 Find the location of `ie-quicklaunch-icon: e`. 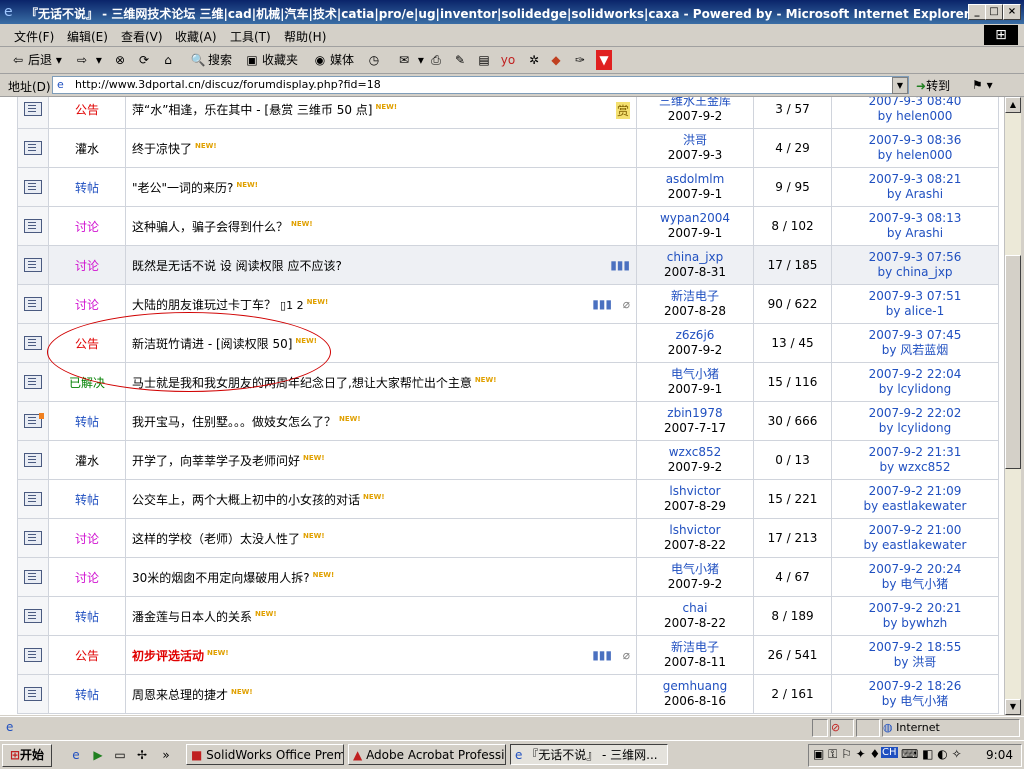

ie-quicklaunch-icon: e is located at coordinates (76, 755).